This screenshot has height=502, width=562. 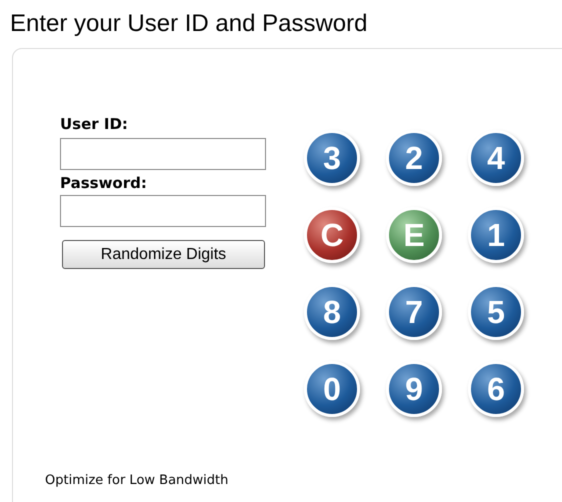 What do you see at coordinates (414, 158) in the screenshot?
I see `digit-key: 2` at bounding box center [414, 158].